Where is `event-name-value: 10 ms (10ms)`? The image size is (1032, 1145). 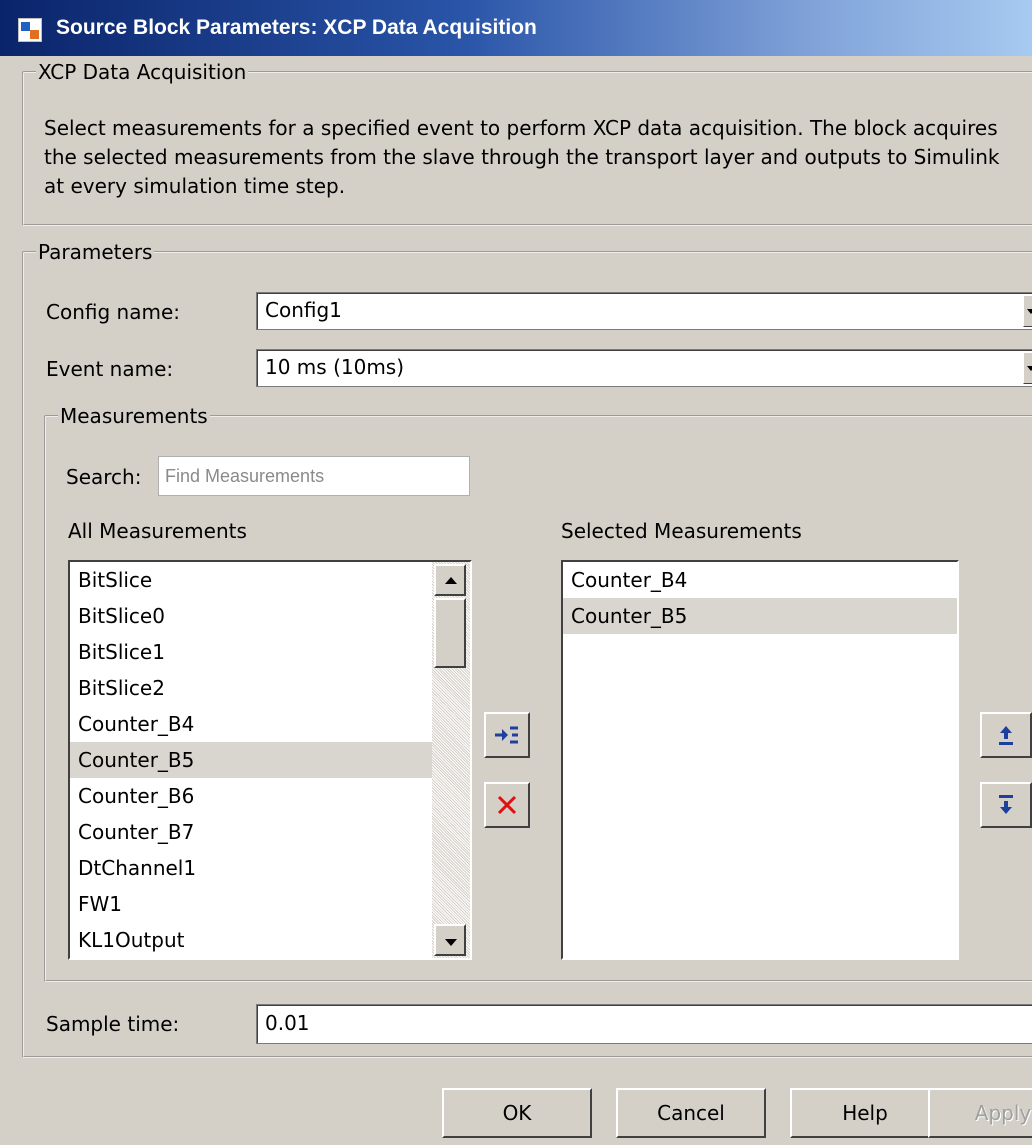
event-name-value: 10 ms (10ms) is located at coordinates (335, 367).